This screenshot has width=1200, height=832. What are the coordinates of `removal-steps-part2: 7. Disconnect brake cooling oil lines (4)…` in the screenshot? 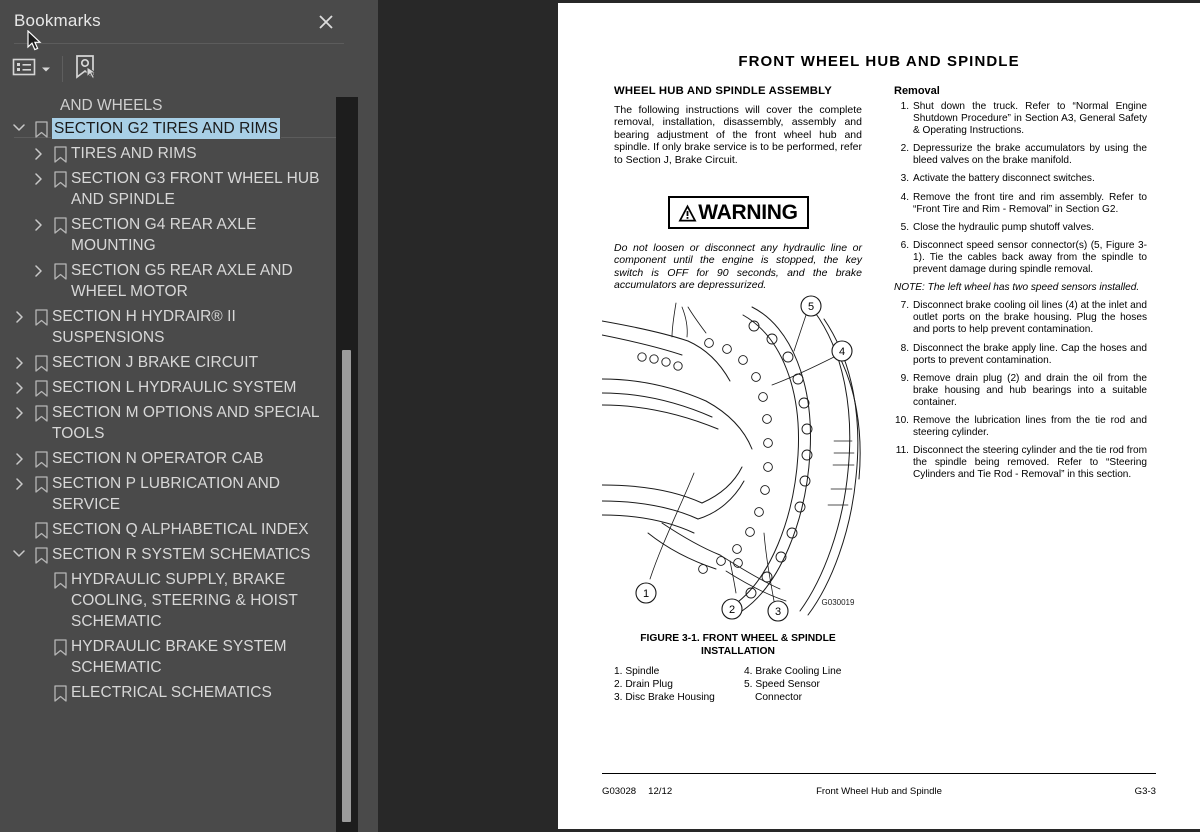 It's located at (1020, 390).